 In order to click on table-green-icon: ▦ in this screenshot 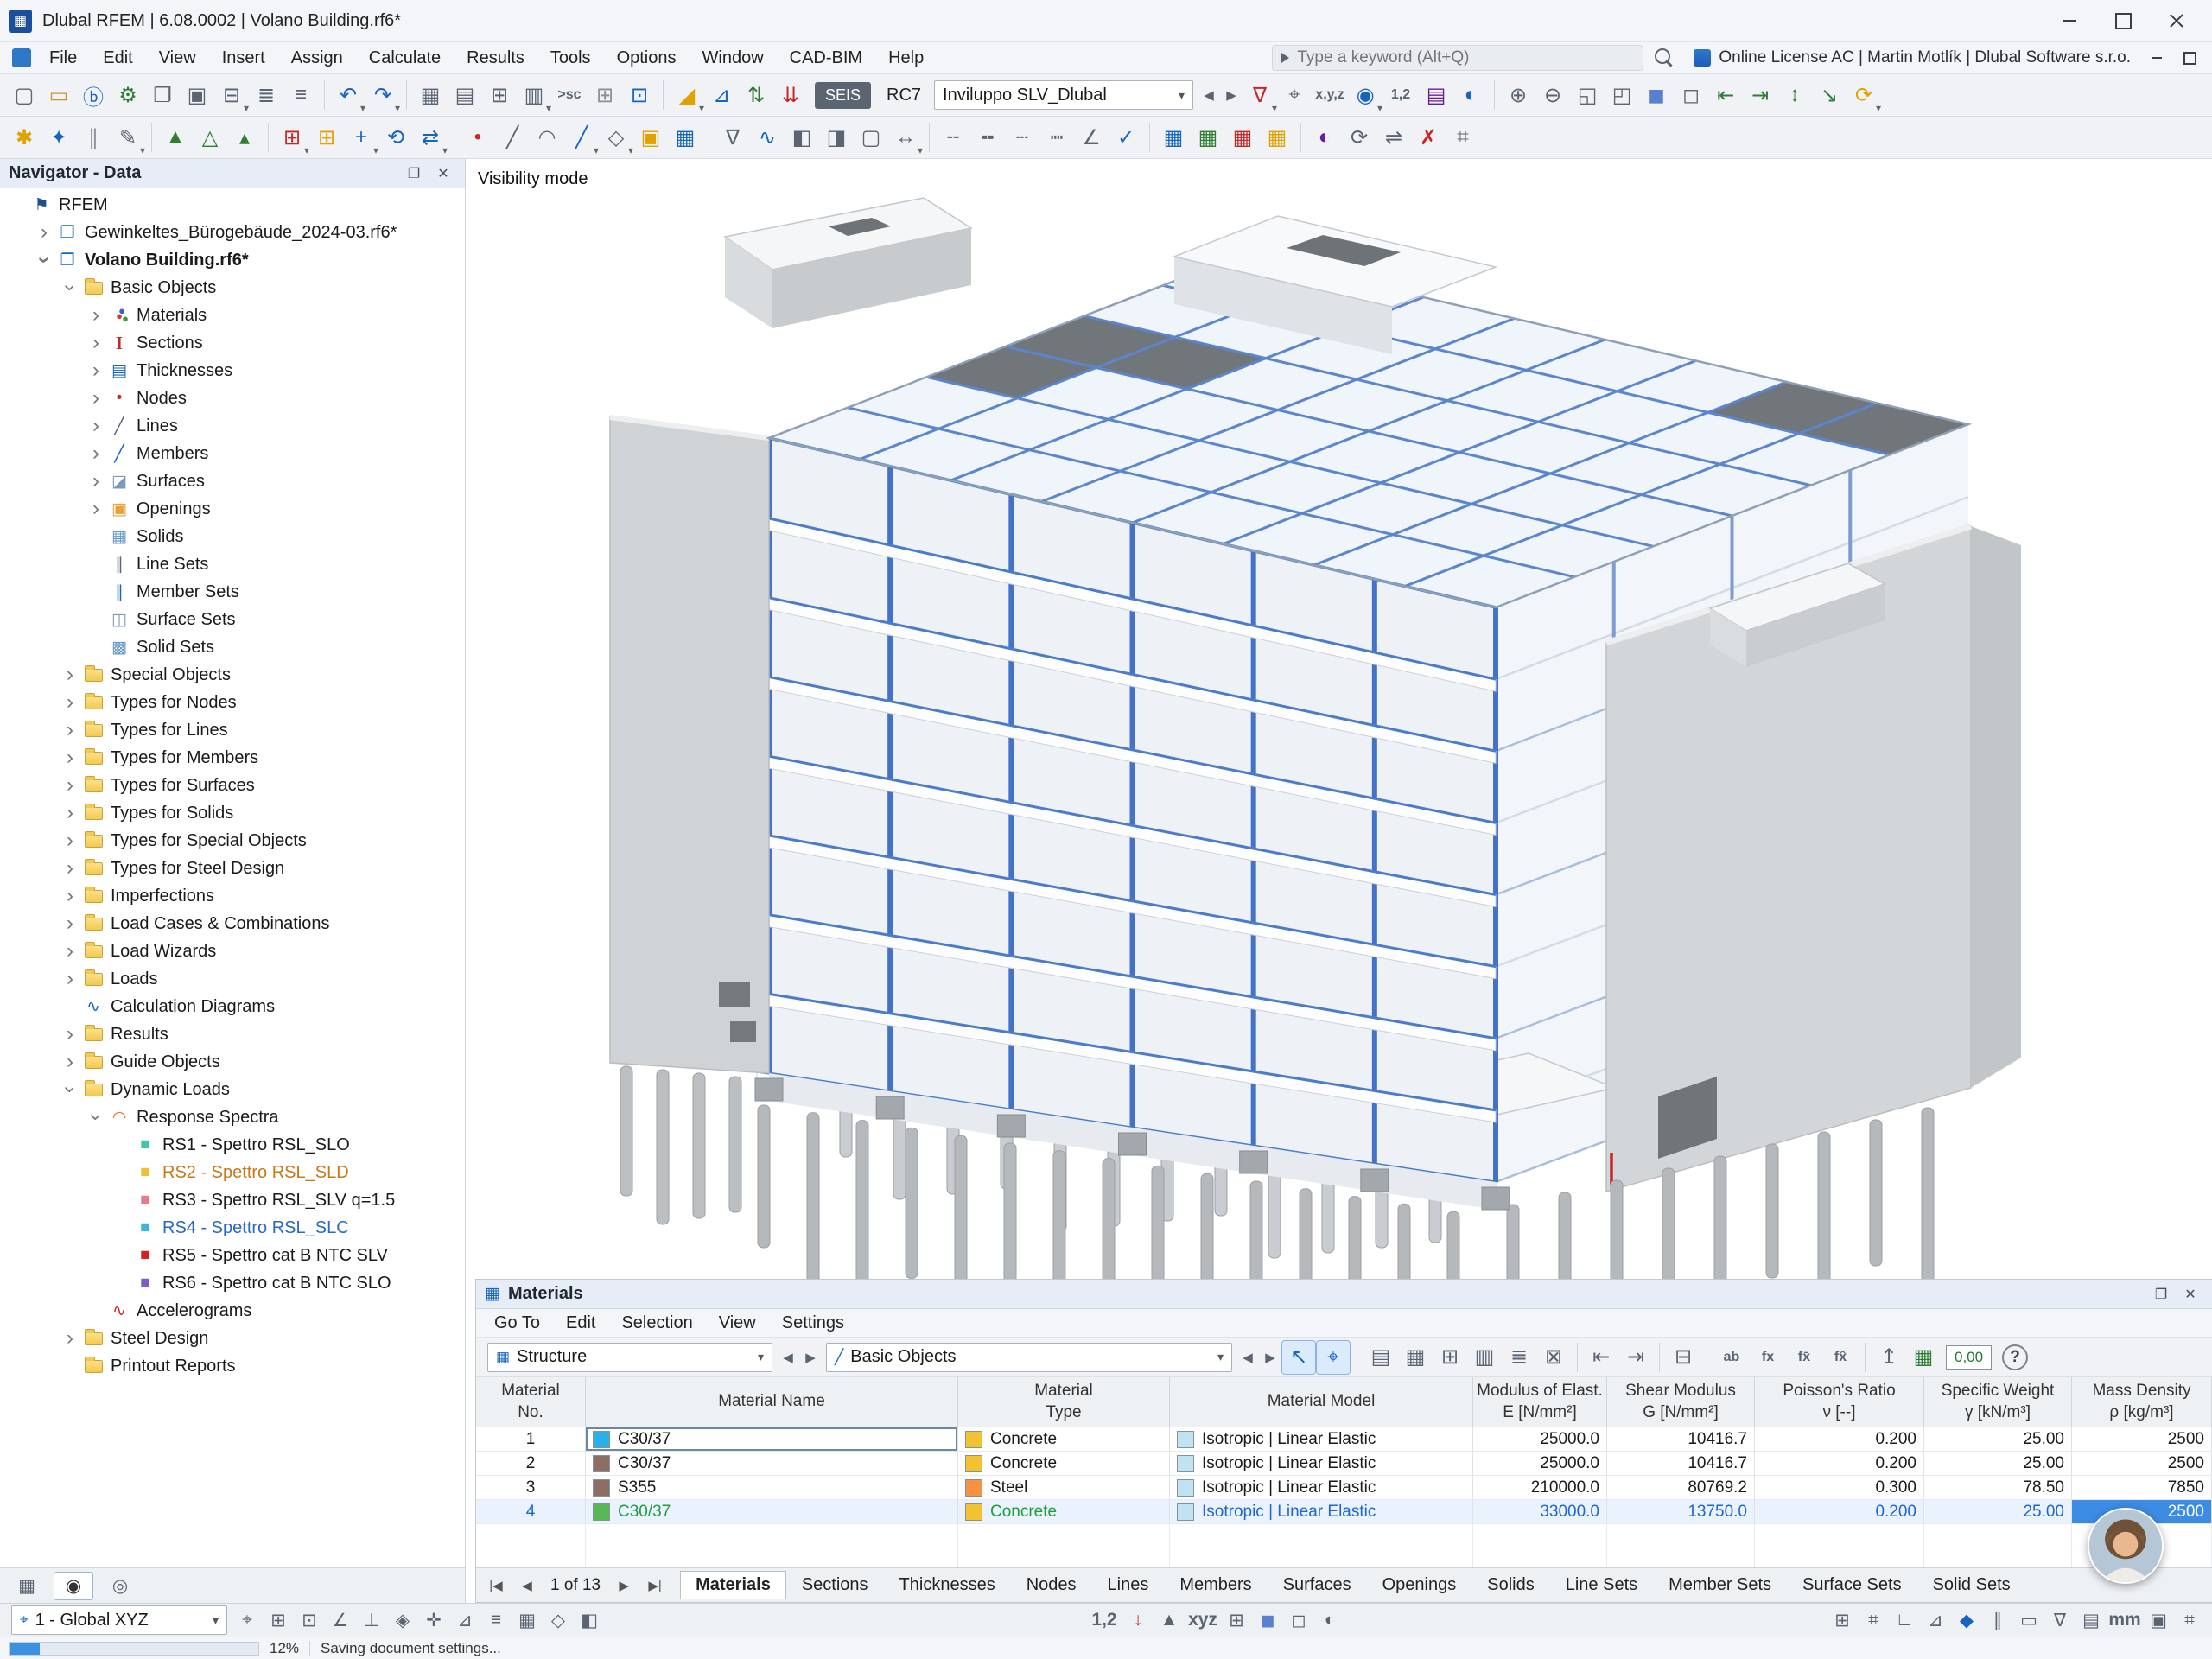, I will do `click(1208, 137)`.